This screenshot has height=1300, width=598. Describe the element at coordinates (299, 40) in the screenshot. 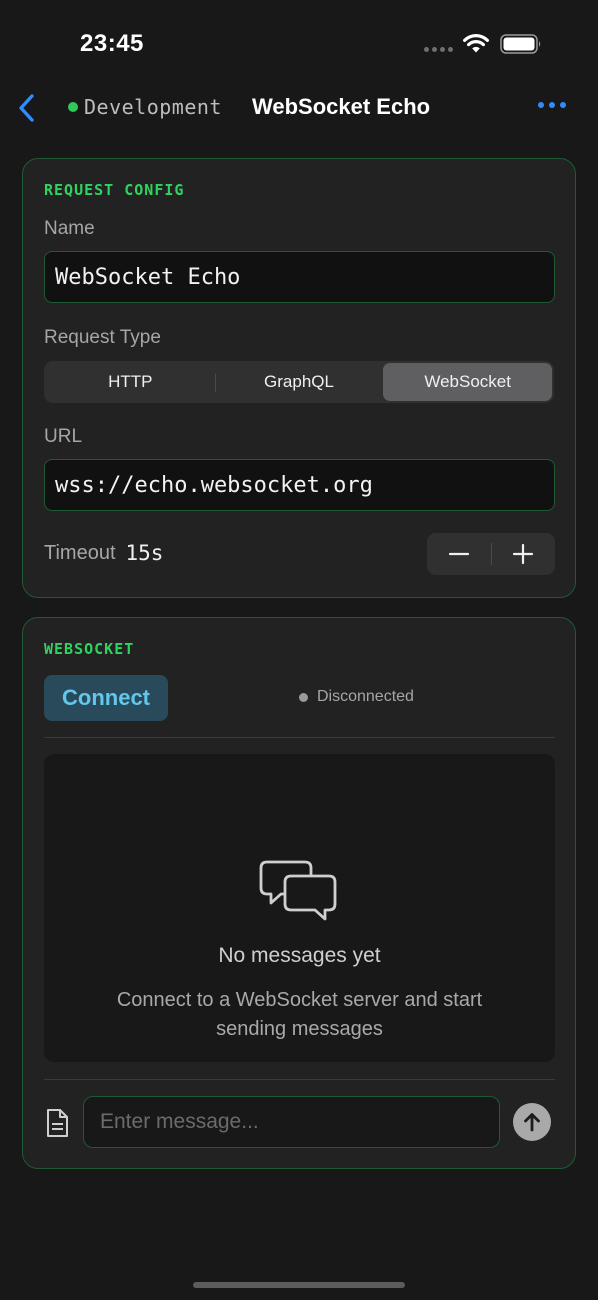

I see `status-bar: 23:45` at that location.